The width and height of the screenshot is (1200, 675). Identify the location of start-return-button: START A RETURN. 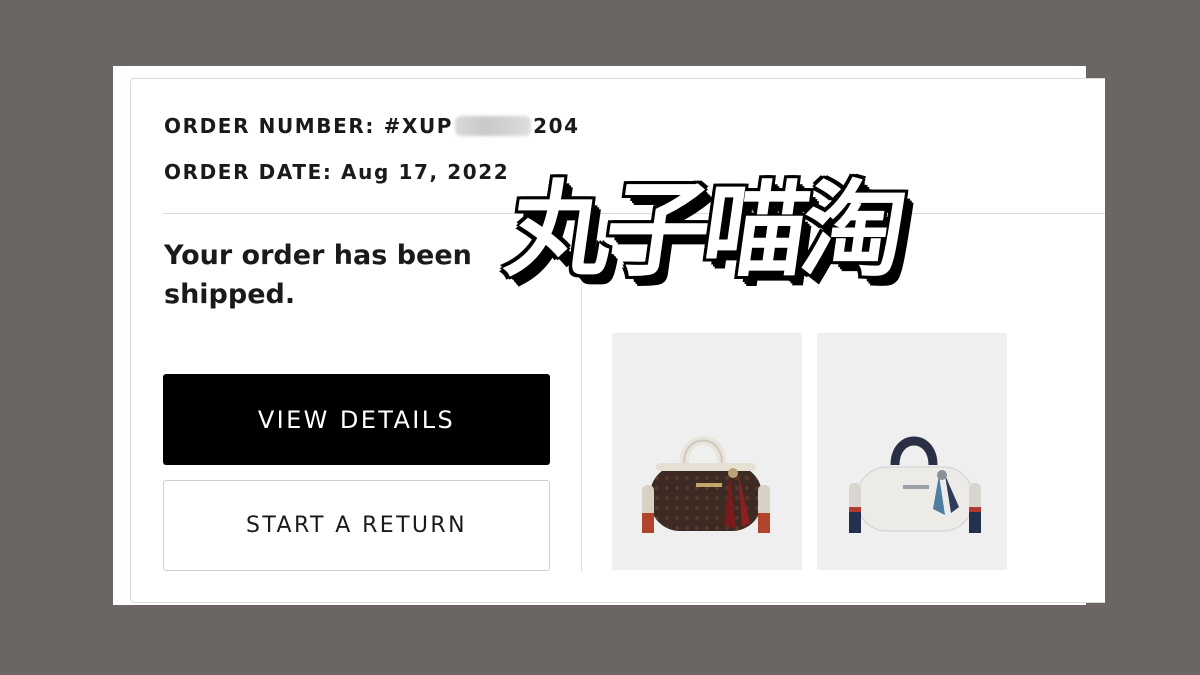
(356, 525).